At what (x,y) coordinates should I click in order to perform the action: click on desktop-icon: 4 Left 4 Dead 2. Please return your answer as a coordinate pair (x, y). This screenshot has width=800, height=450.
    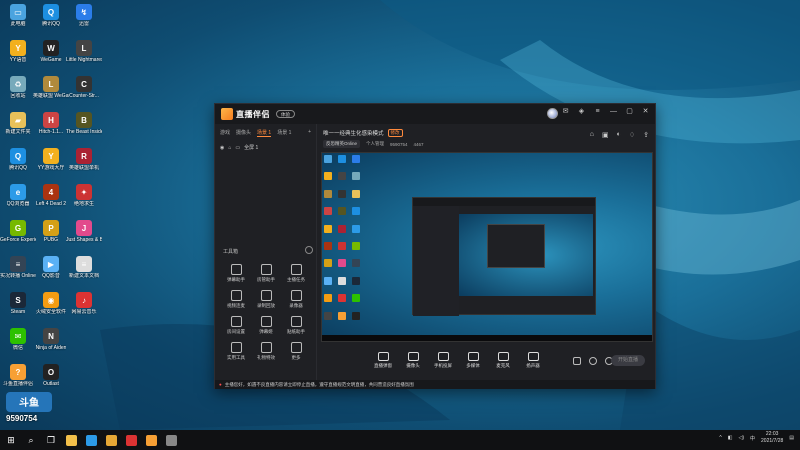
    Looking at the image, I should click on (51, 197).